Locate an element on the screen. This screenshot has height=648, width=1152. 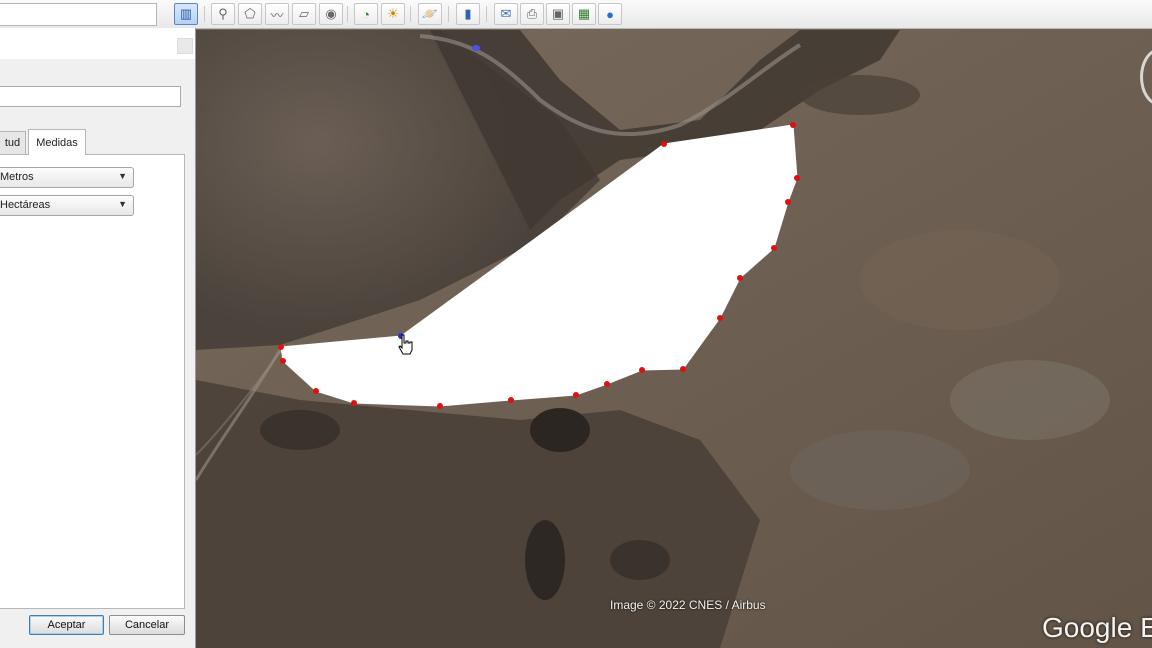
record-tour-icon: ◉ is located at coordinates (331, 14).